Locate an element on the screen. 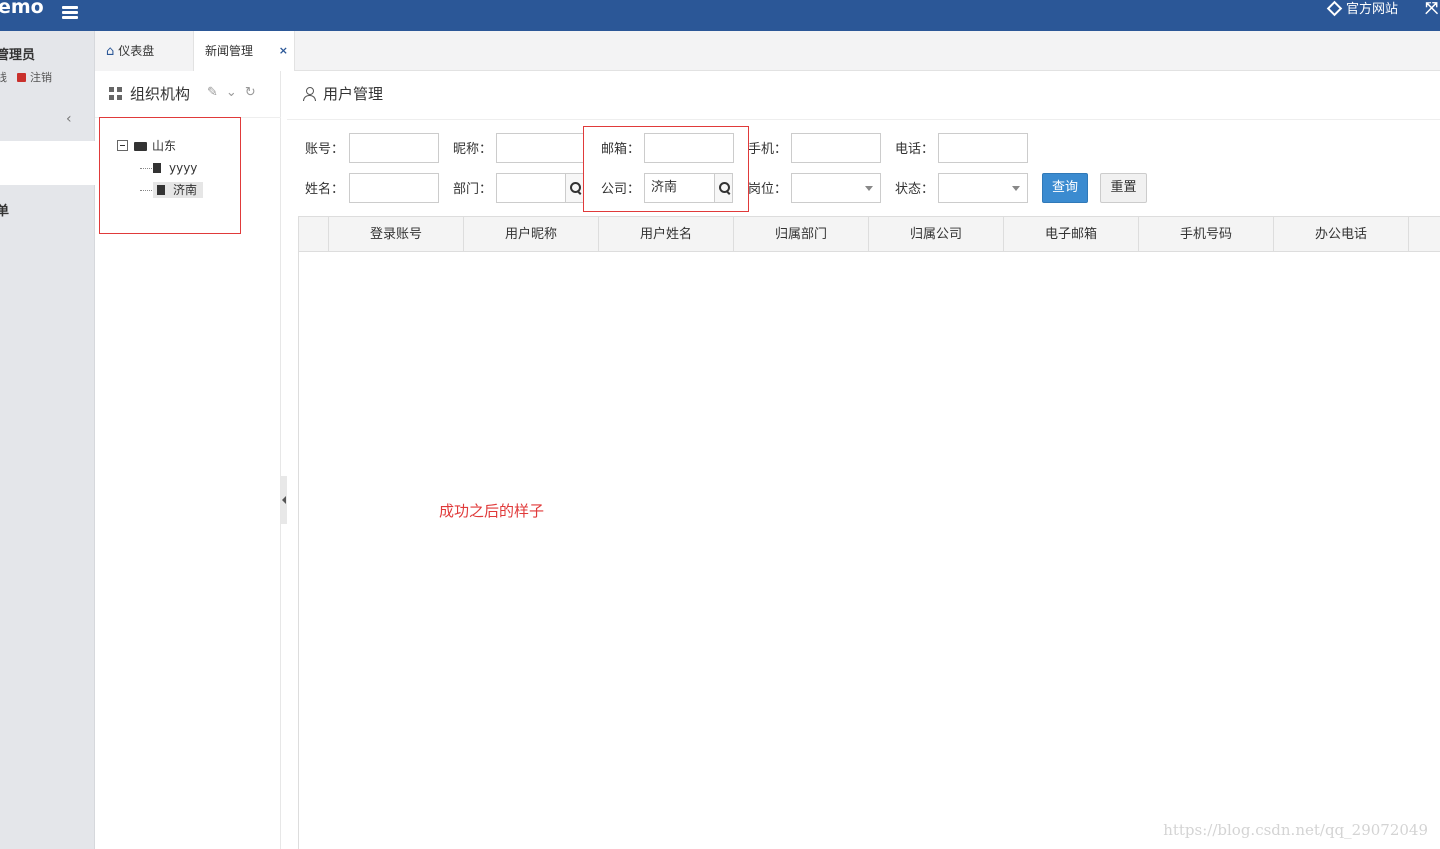  top-navbar: emo 官方网站 ⤧ is located at coordinates (720, 15).